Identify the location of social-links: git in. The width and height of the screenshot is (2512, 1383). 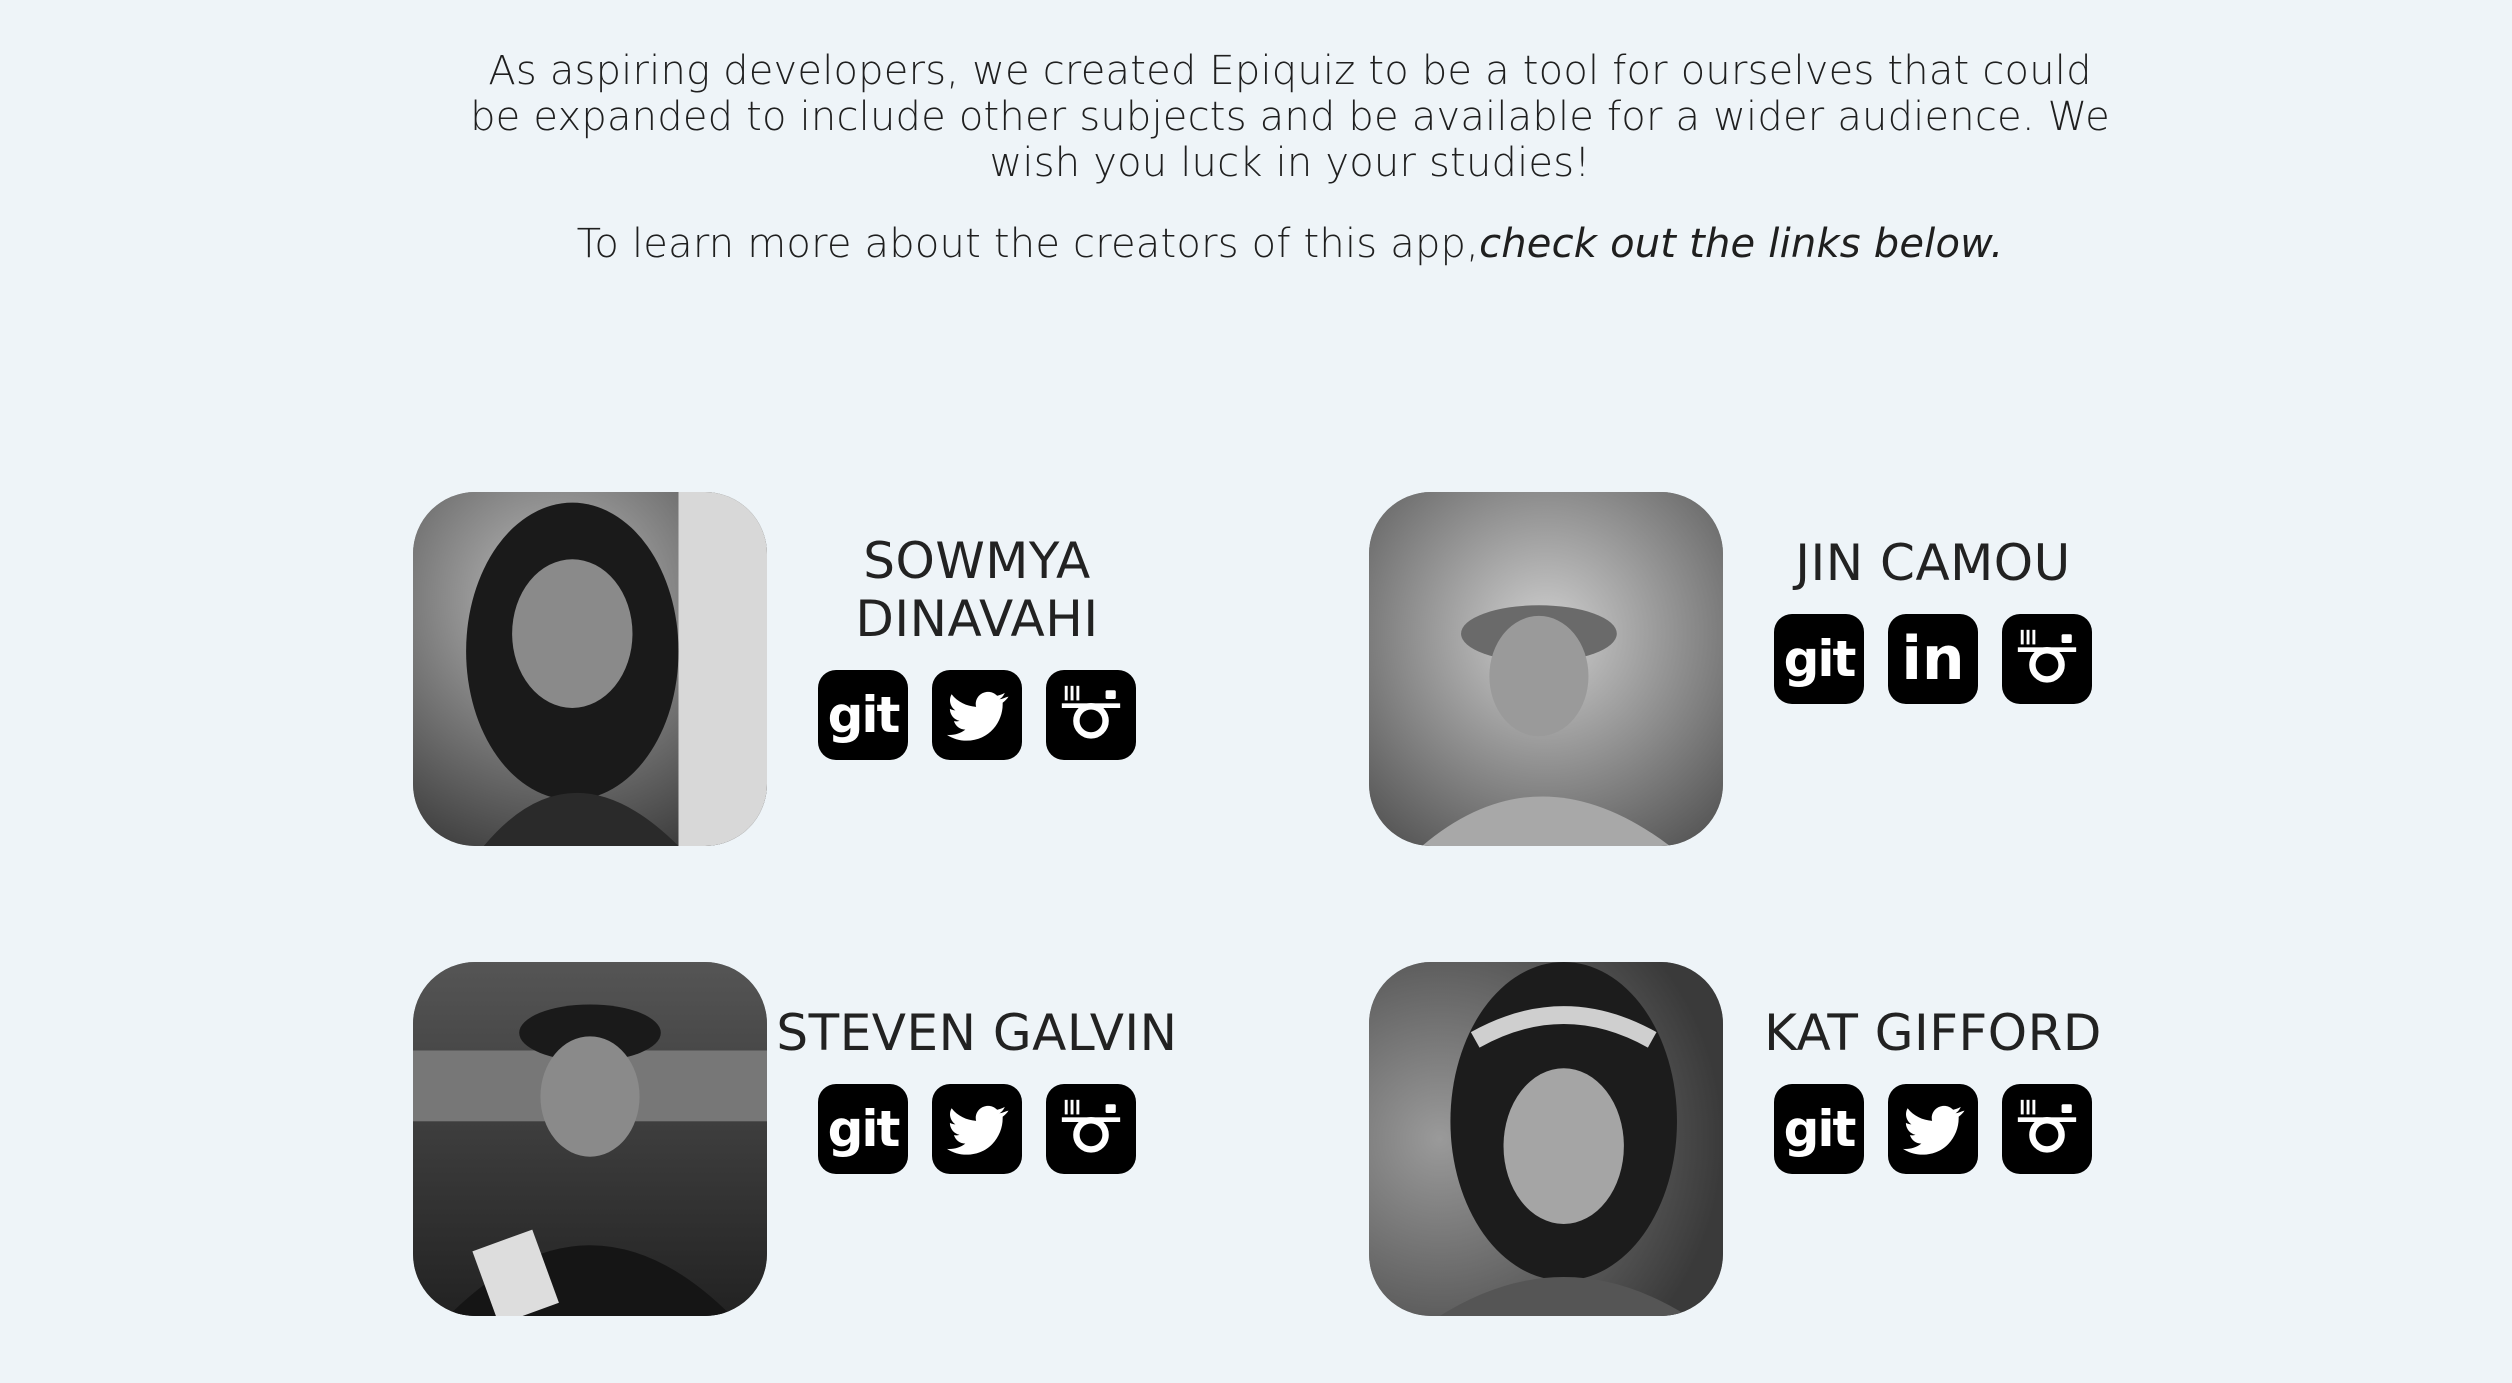
(1933, 659).